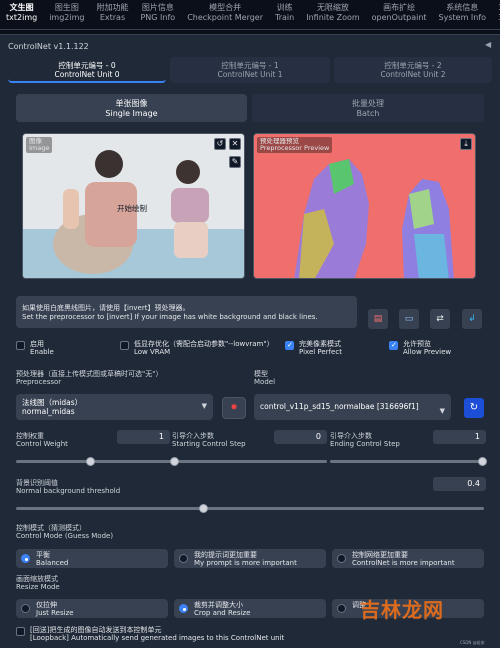 The width and height of the screenshot is (500, 648). Describe the element at coordinates (352, 407) in the screenshot. I see `model-dropdown: control_v11p_sd15_normalbae [316696f1] ▼` at that location.